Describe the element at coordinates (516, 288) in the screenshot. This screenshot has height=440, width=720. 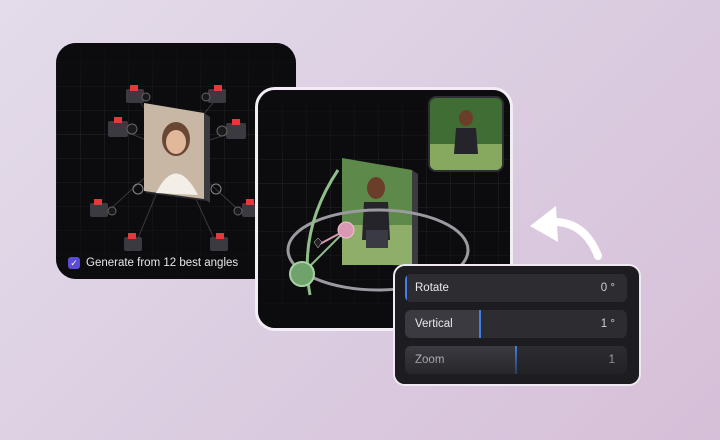
I see `rotate-slider: Rotate 0 °` at that location.